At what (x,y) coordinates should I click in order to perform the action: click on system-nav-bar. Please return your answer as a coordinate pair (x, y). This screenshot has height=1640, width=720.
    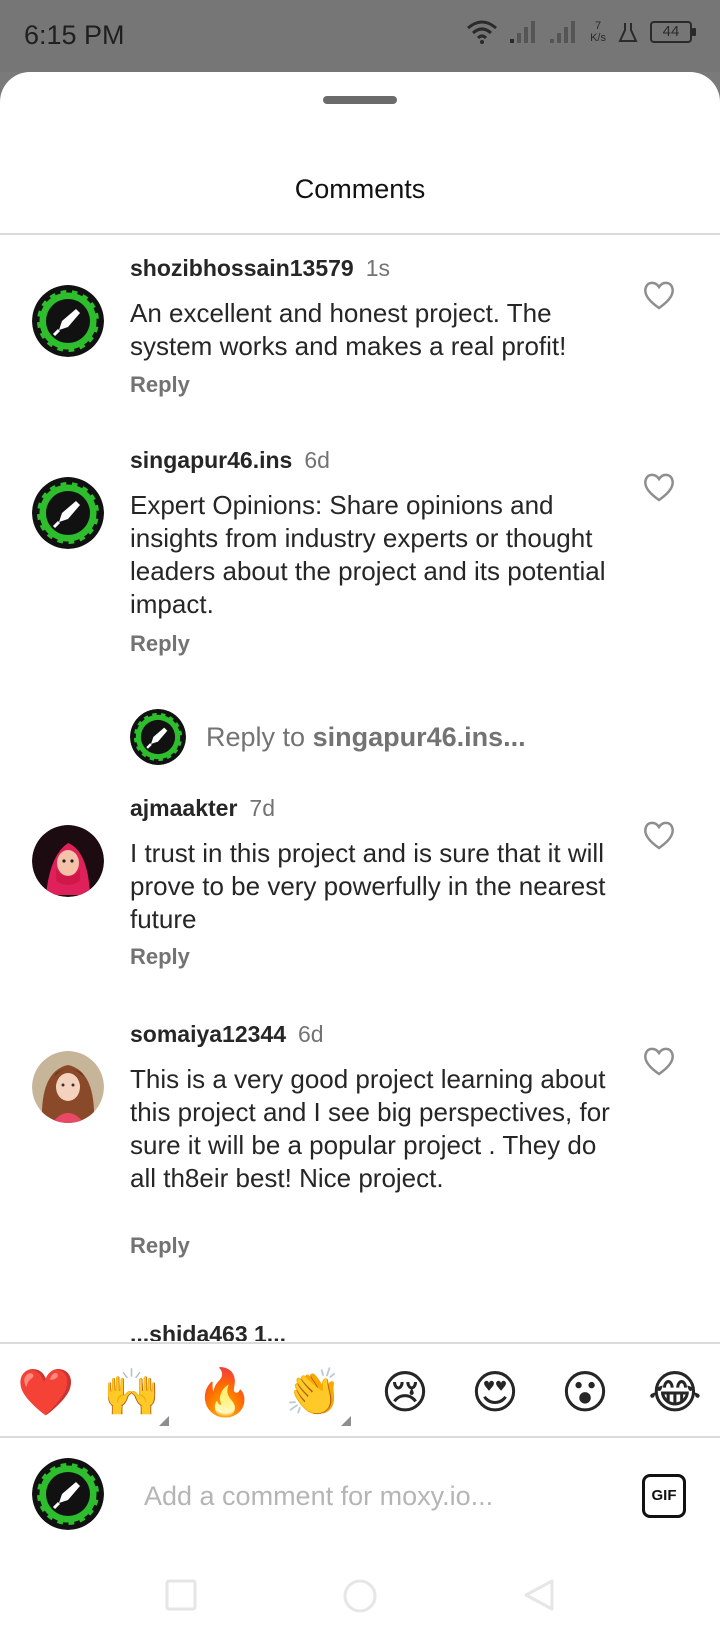
    Looking at the image, I should click on (360, 1595).